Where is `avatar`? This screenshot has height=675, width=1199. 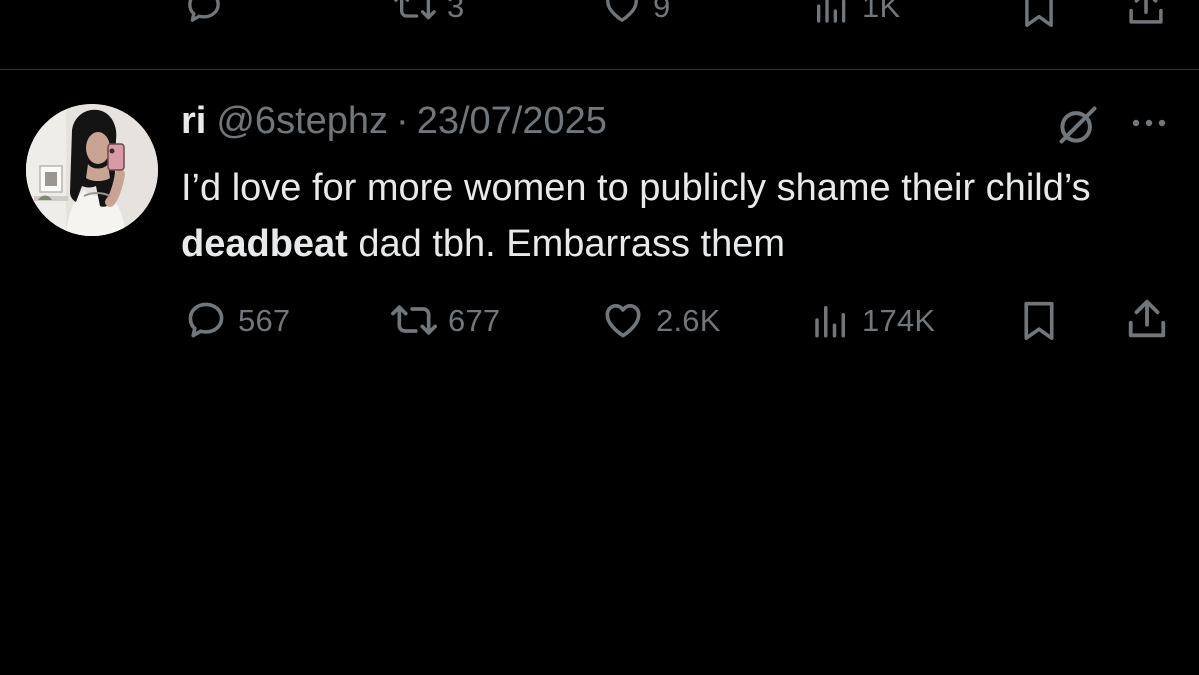
avatar is located at coordinates (92, 170).